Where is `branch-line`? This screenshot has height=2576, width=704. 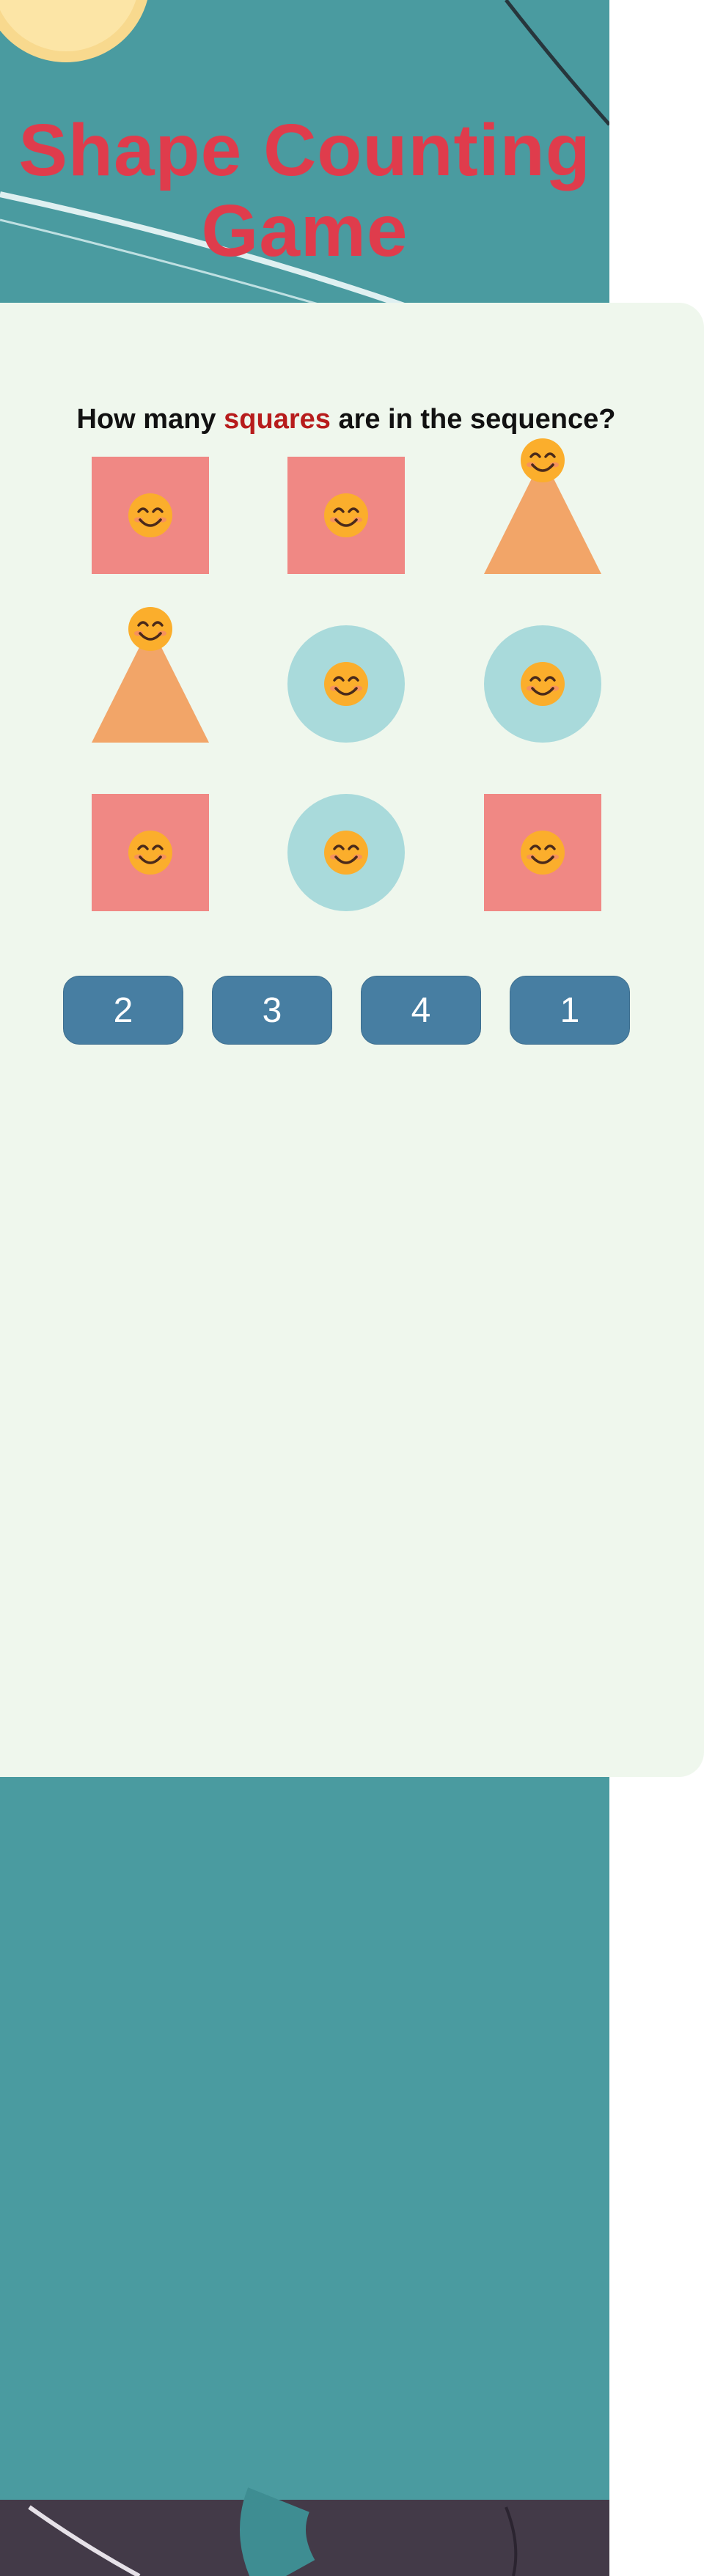
branch-line is located at coordinates (557, 63).